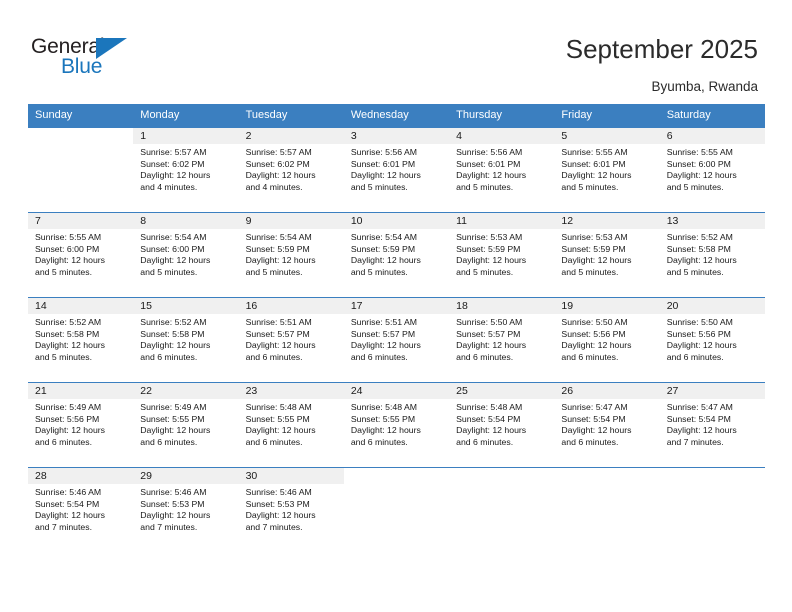 This screenshot has width=792, height=612. I want to click on day-number: 19, so click(607, 306).